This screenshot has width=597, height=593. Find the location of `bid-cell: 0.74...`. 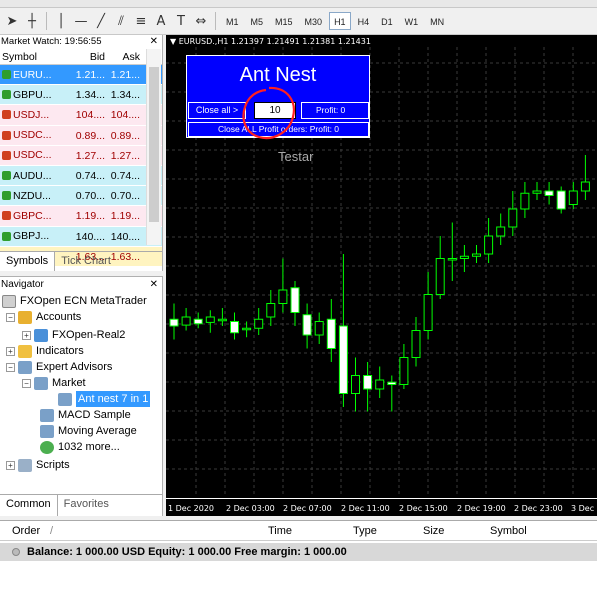

bid-cell: 0.74... is located at coordinates (90, 175).